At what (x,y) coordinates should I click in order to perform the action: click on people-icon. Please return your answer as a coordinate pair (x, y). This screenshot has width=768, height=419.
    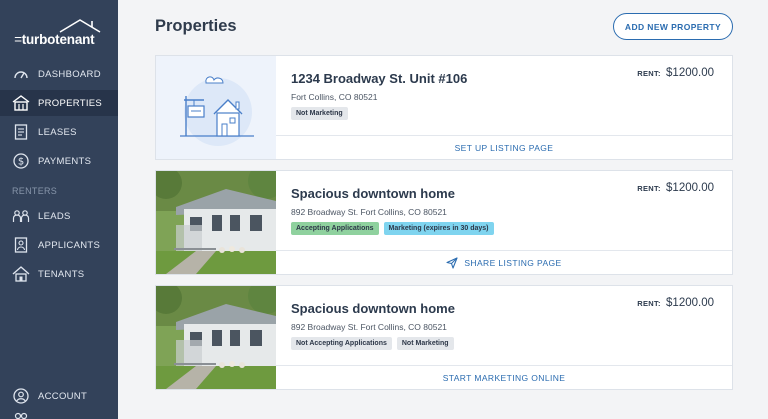
    Looking at the image, I should click on (21, 216).